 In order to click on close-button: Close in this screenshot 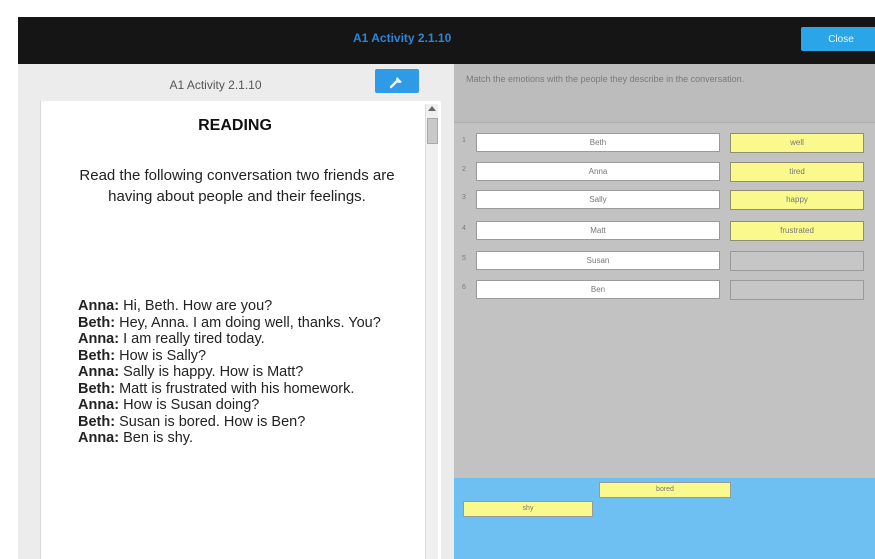, I will do `click(838, 39)`.